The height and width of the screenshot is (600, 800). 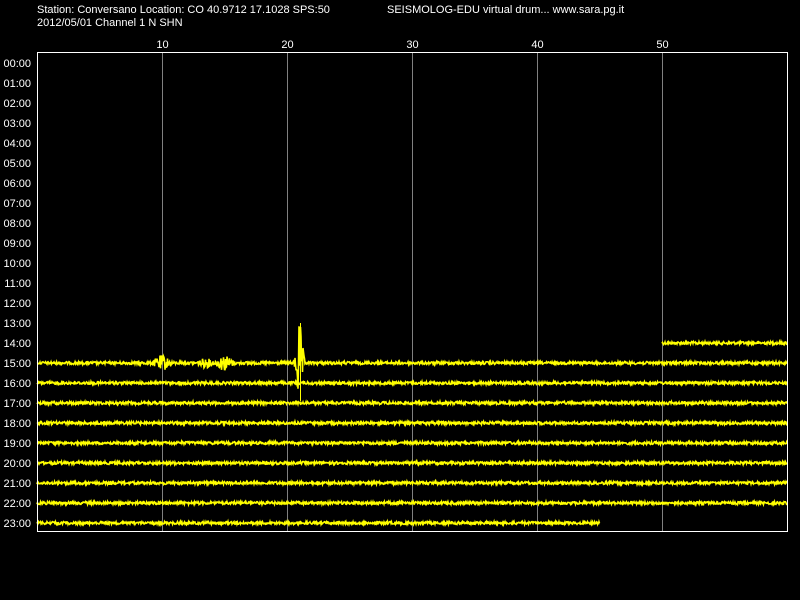 I want to click on hour-label: 04:00, so click(x=17, y=144).